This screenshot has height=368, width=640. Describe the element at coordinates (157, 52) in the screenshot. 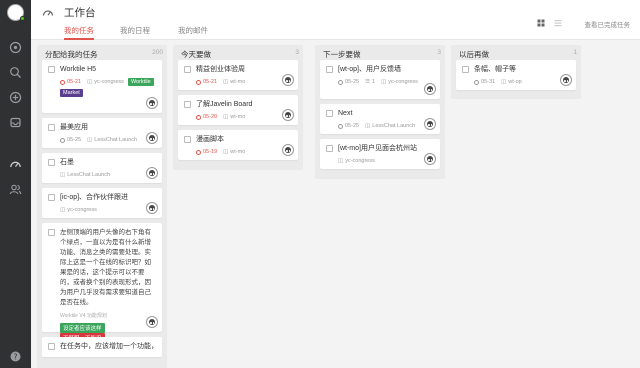

I see `column-count: 200` at that location.